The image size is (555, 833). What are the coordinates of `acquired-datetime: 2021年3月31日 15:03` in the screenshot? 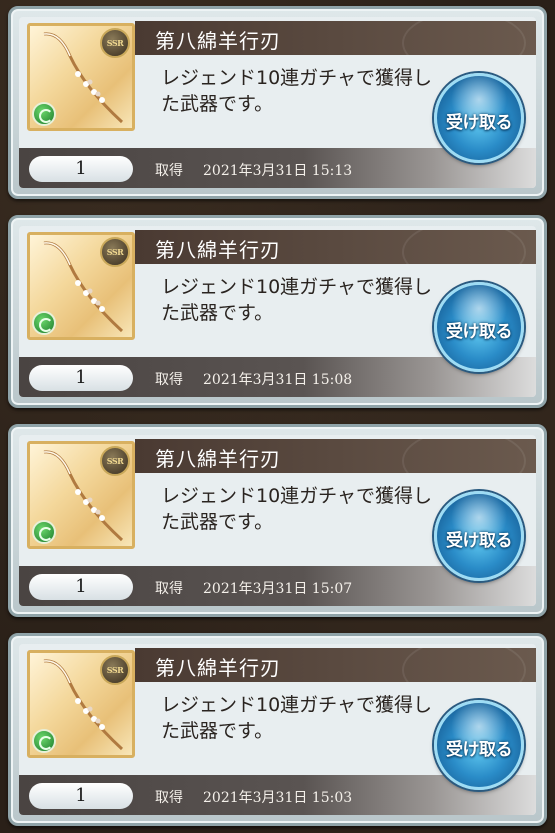 It's located at (278, 798).